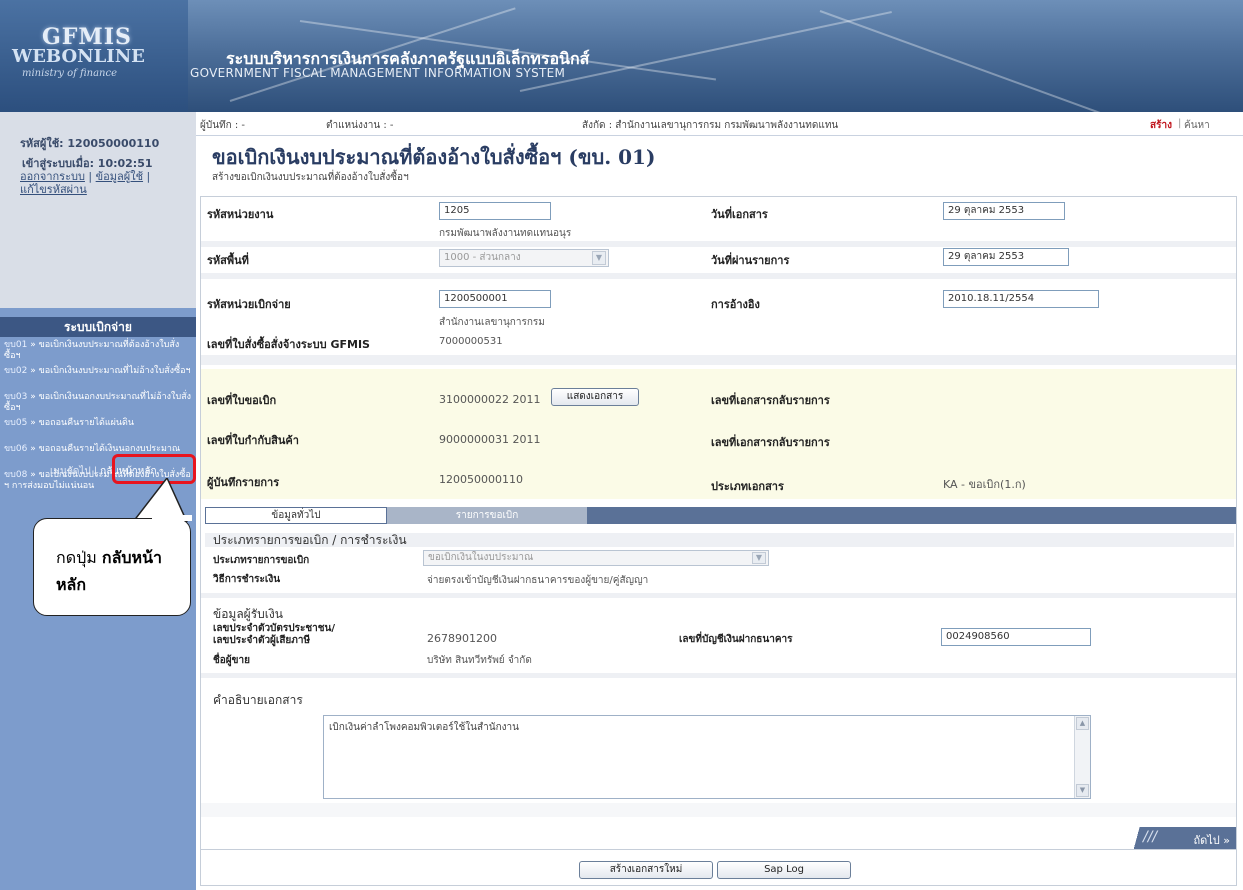 The height and width of the screenshot is (890, 1243). What do you see at coordinates (490, 439) in the screenshot?
I see `invoice-value: 9000000031 2011` at bounding box center [490, 439].